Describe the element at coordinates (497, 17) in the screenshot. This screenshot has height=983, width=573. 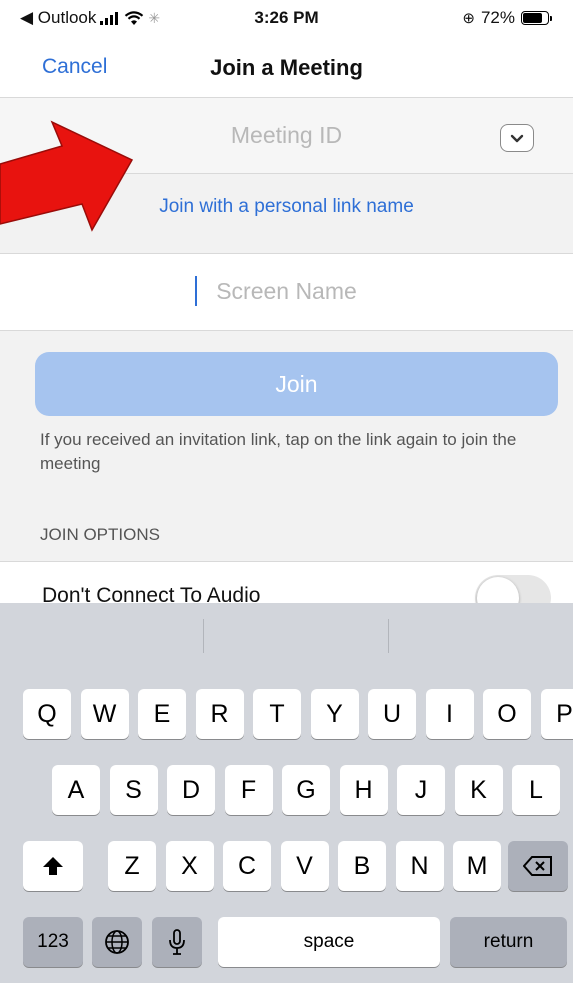
I see `battery-percent: 72%` at that location.